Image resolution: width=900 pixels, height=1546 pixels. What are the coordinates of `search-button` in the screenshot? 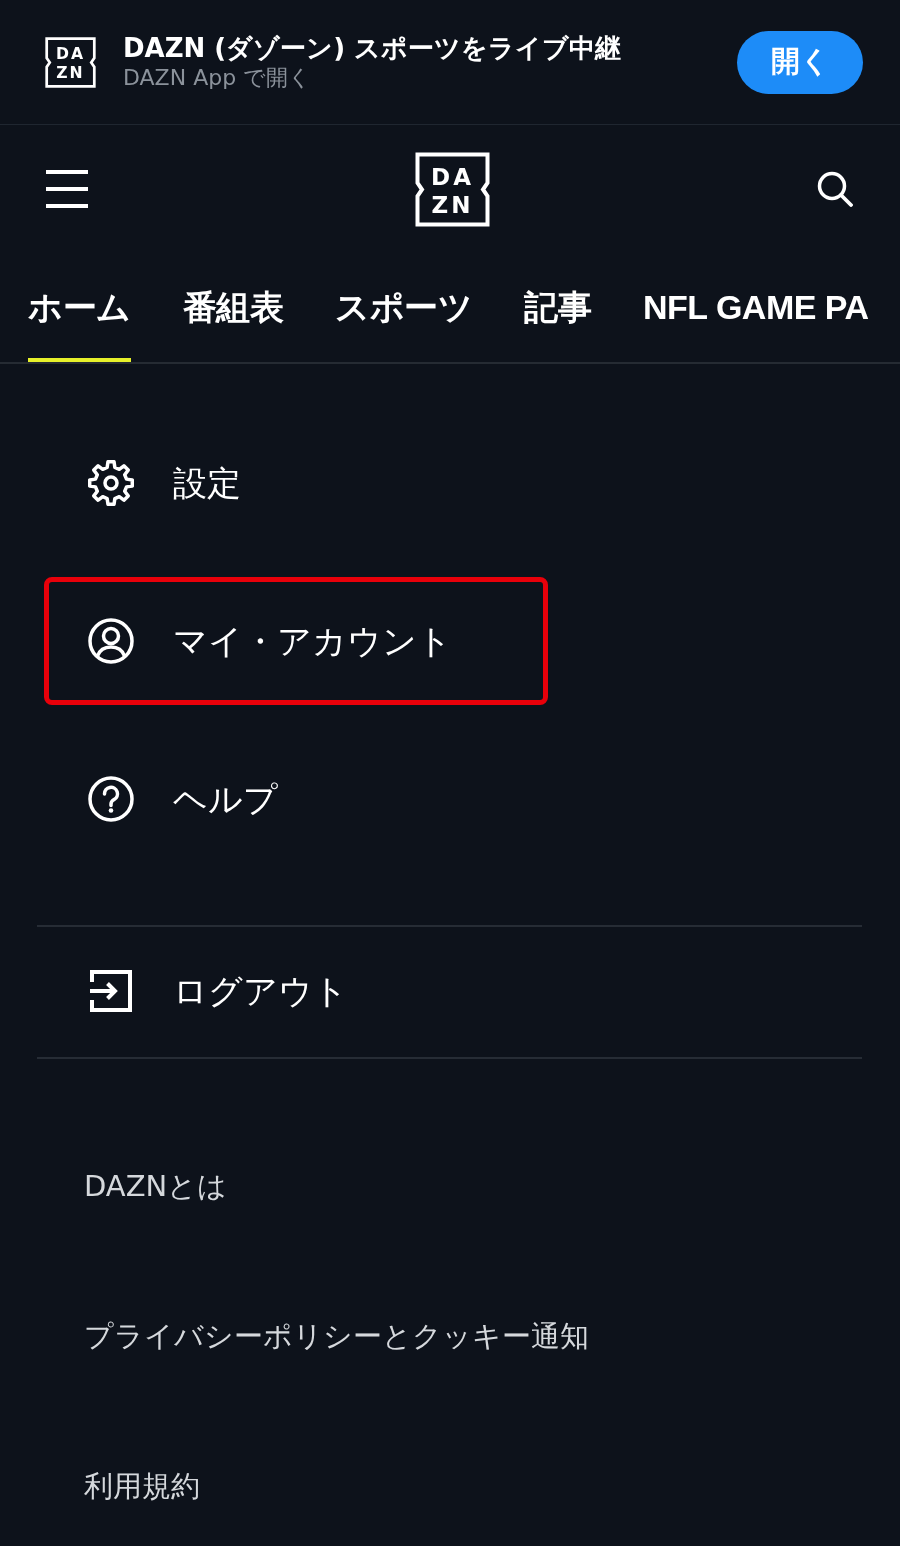 It's located at (835, 189).